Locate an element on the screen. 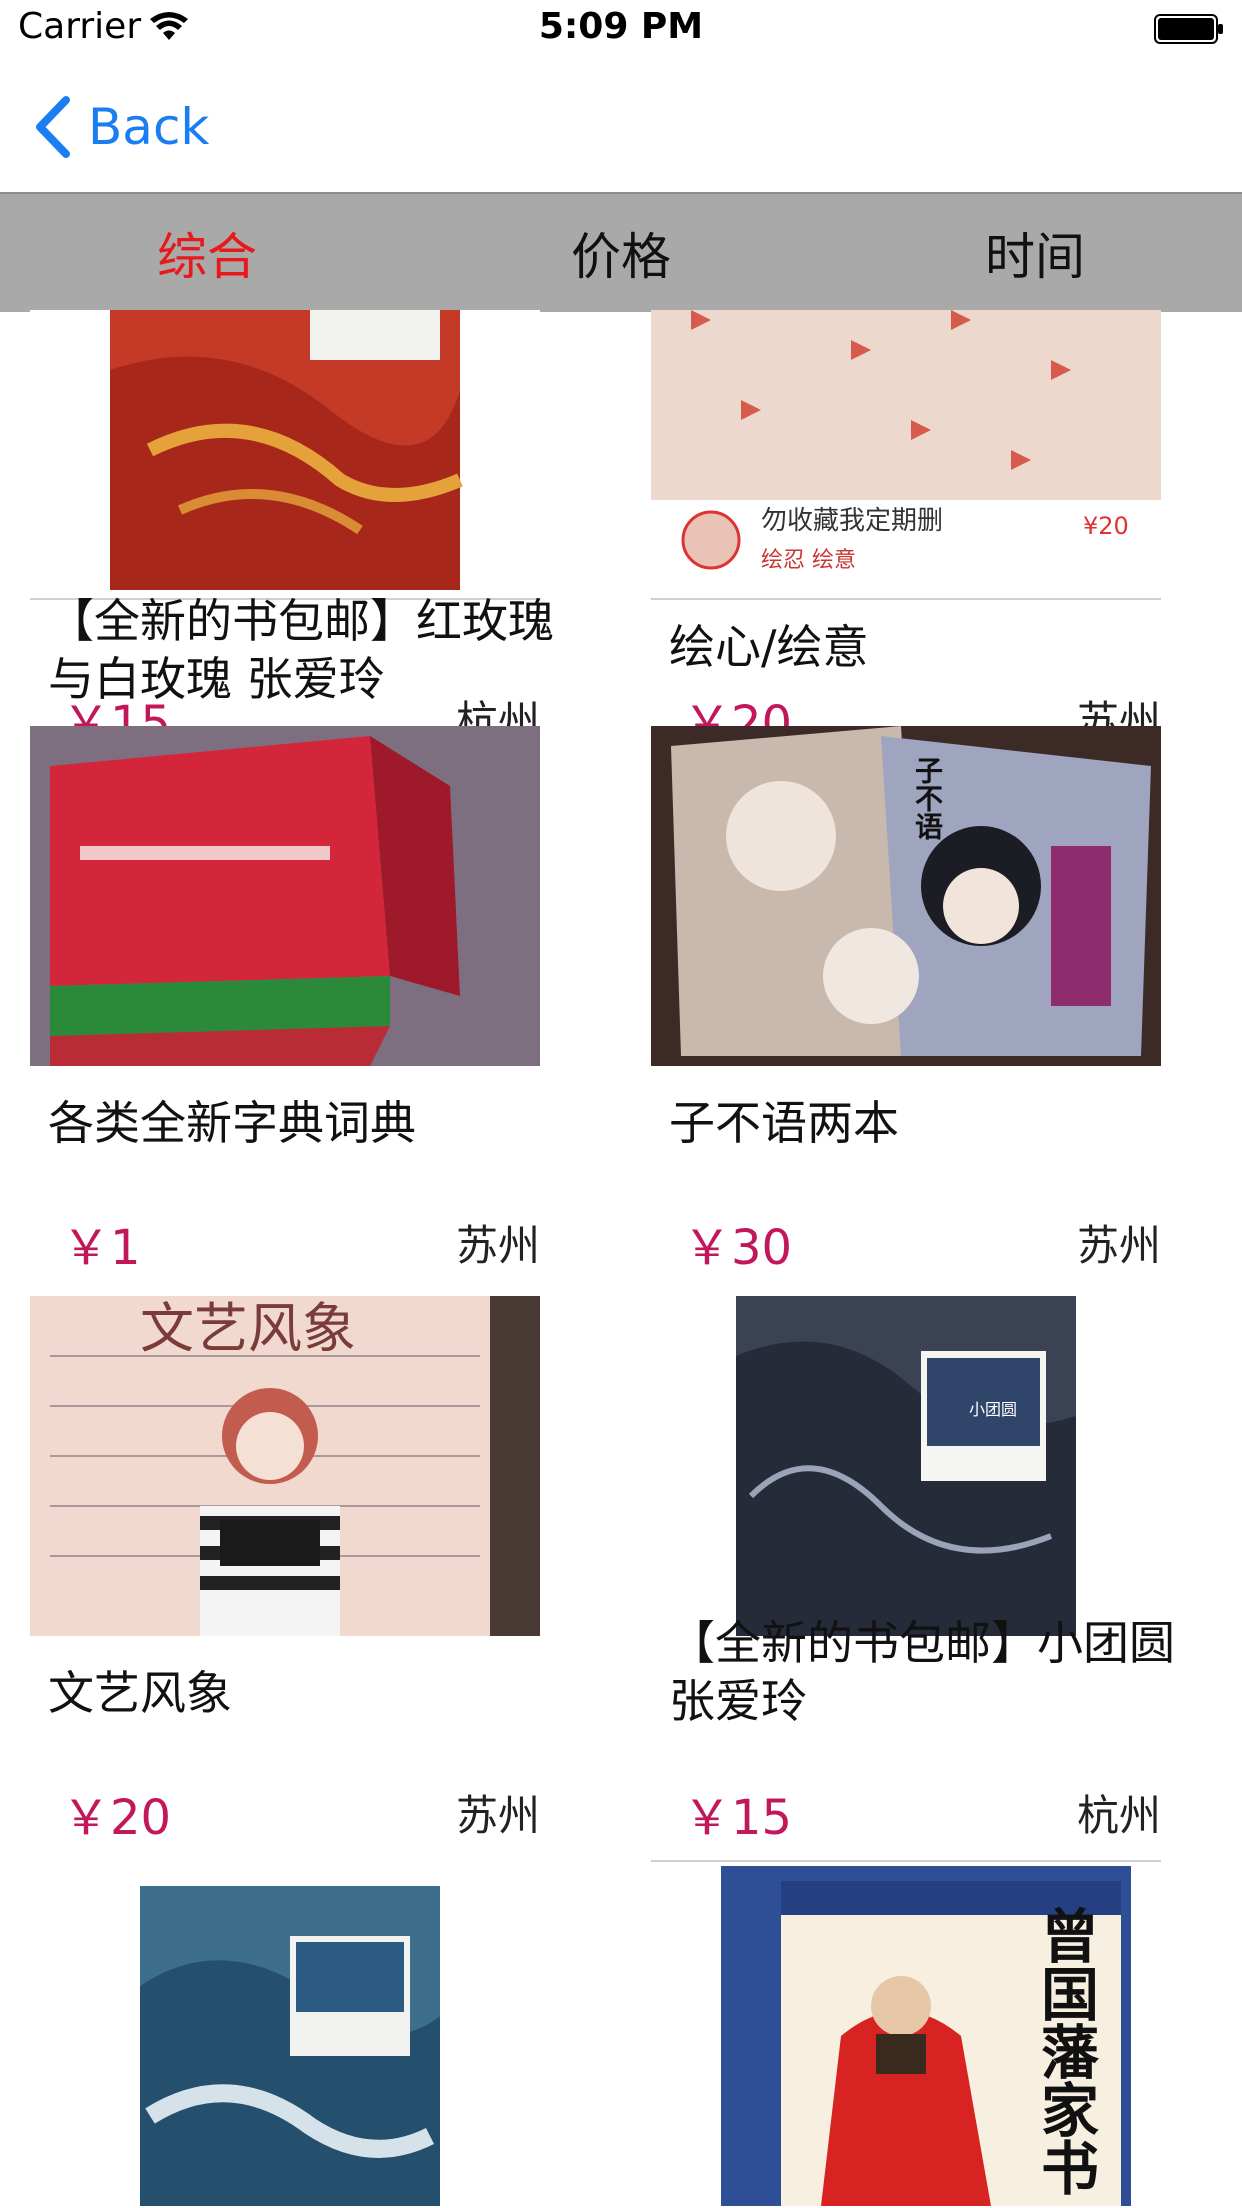 The height and width of the screenshot is (2208, 1242). product-card is located at coordinates (285, 2037).